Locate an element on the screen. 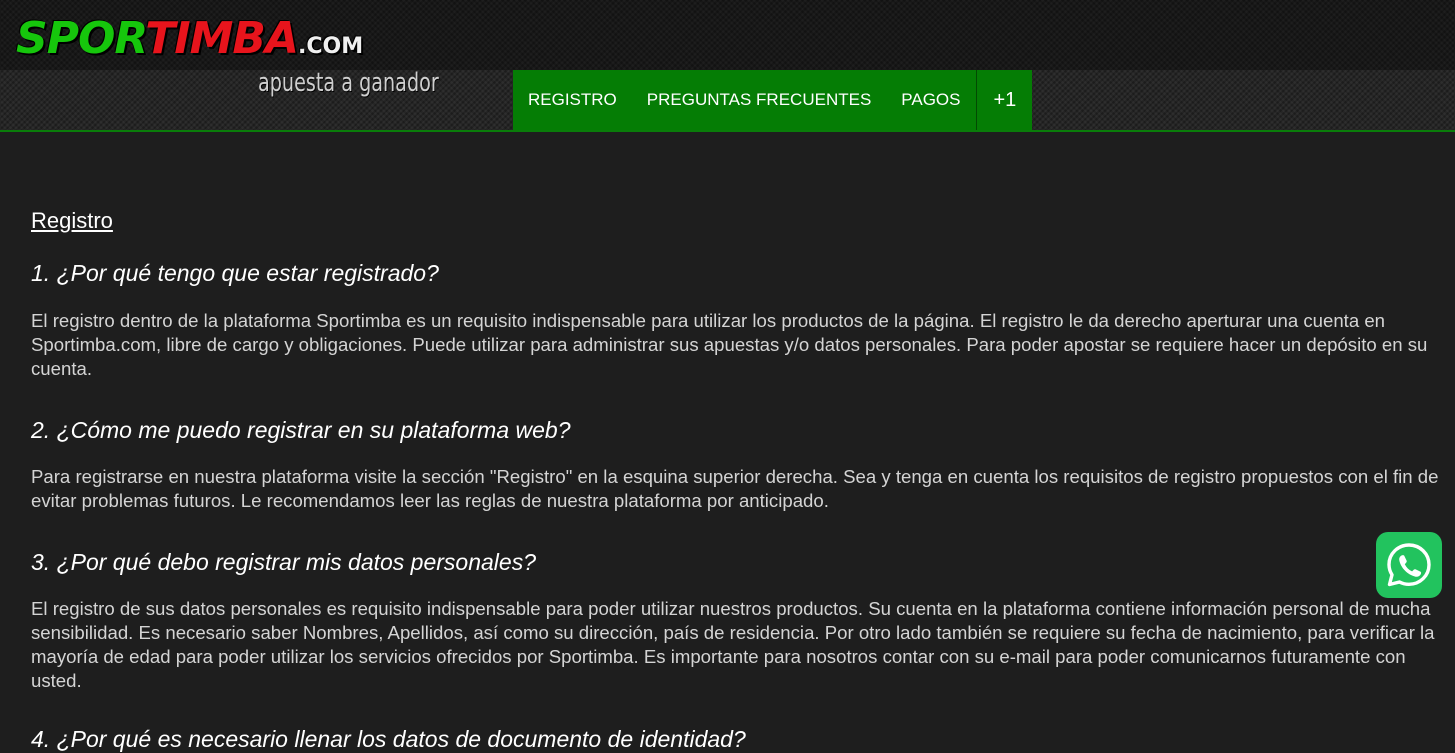 This screenshot has height=753, width=1455. whatsapp-icon is located at coordinates (1409, 565).